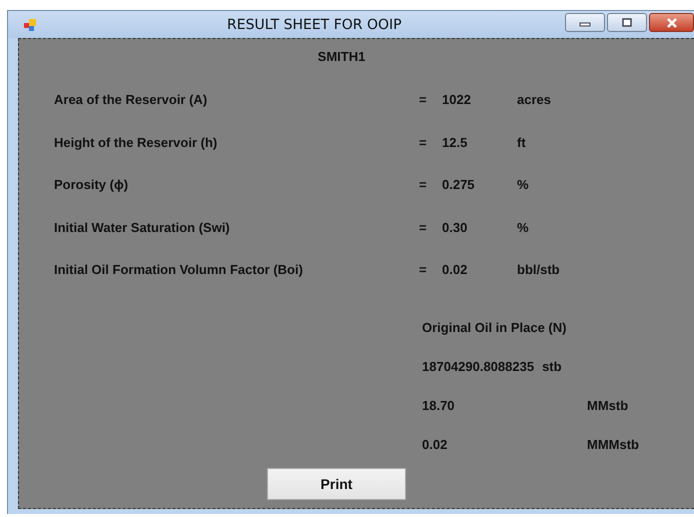 Image resolution: width=694 pixels, height=517 pixels. Describe the element at coordinates (478, 366) in the screenshot. I see `result-value: 18704290.8088235` at that location.